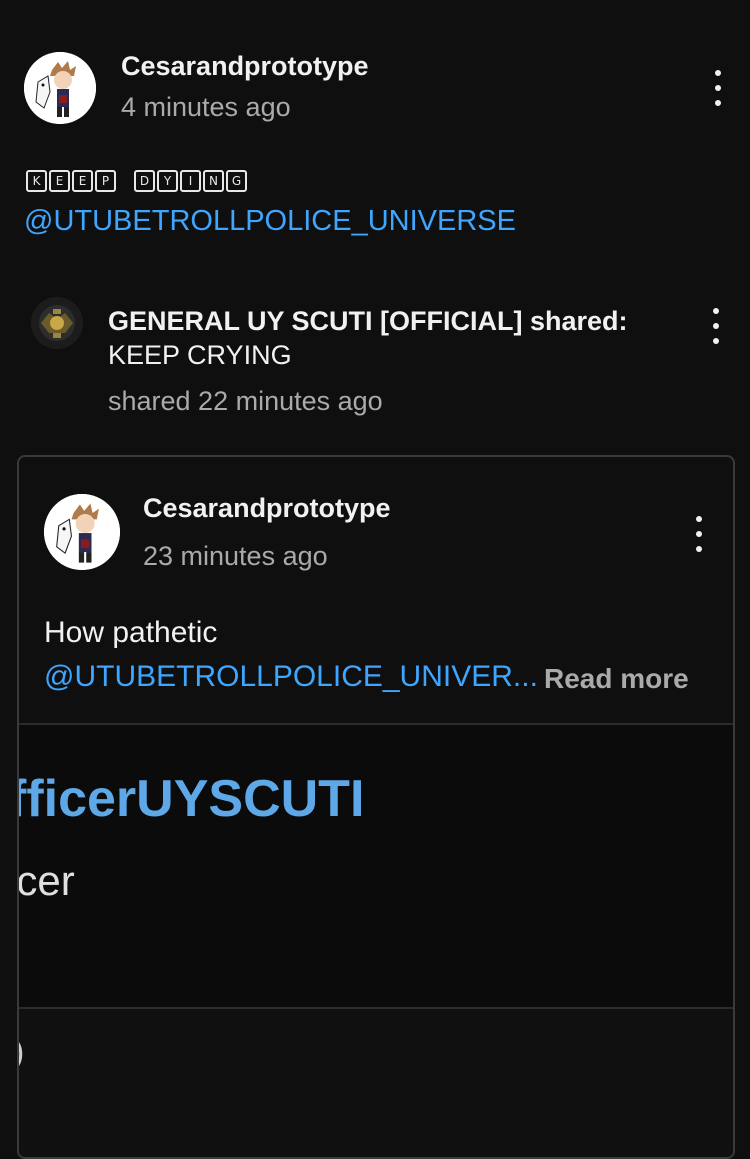  I want to click on boxed-letter: N, so click(213, 181).